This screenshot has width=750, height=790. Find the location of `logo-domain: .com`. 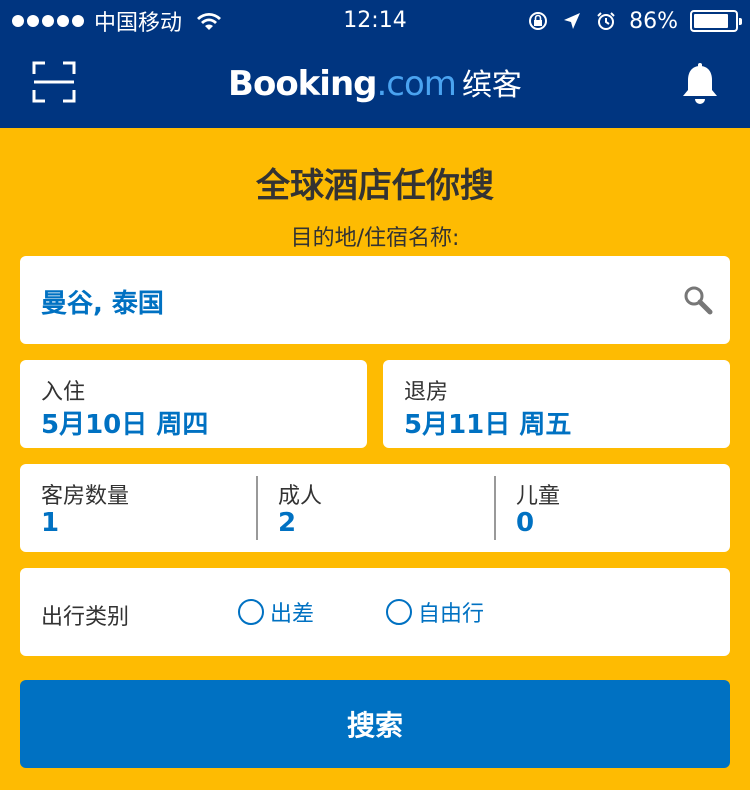

logo-domain: .com is located at coordinates (416, 84).